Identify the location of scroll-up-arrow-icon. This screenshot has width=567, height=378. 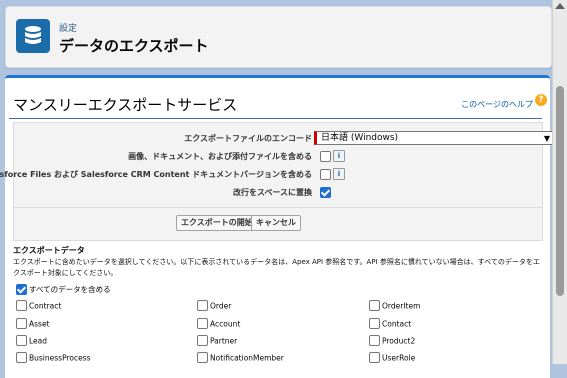
(560, 6).